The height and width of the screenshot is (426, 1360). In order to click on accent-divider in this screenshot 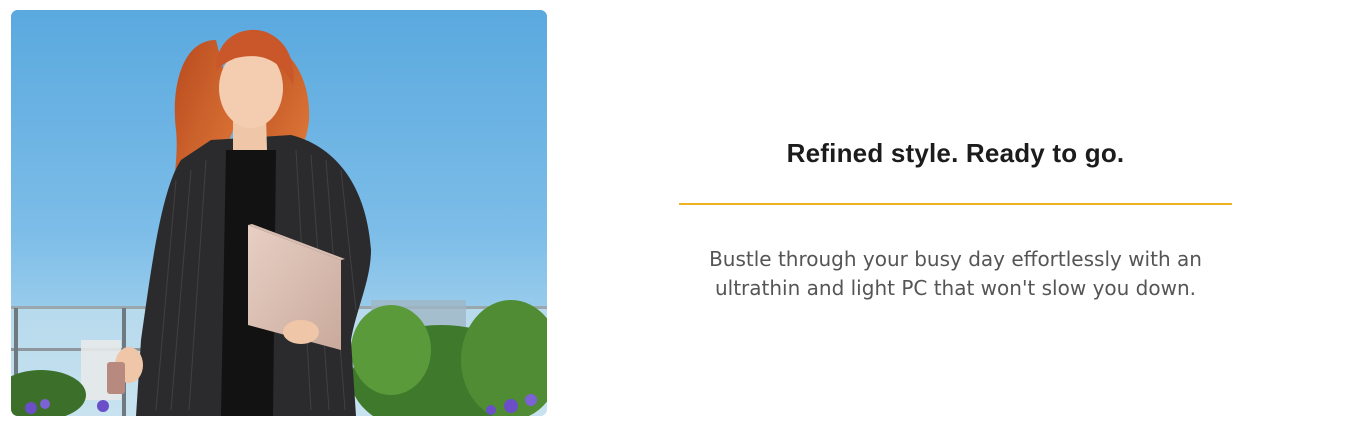, I will do `click(955, 204)`.